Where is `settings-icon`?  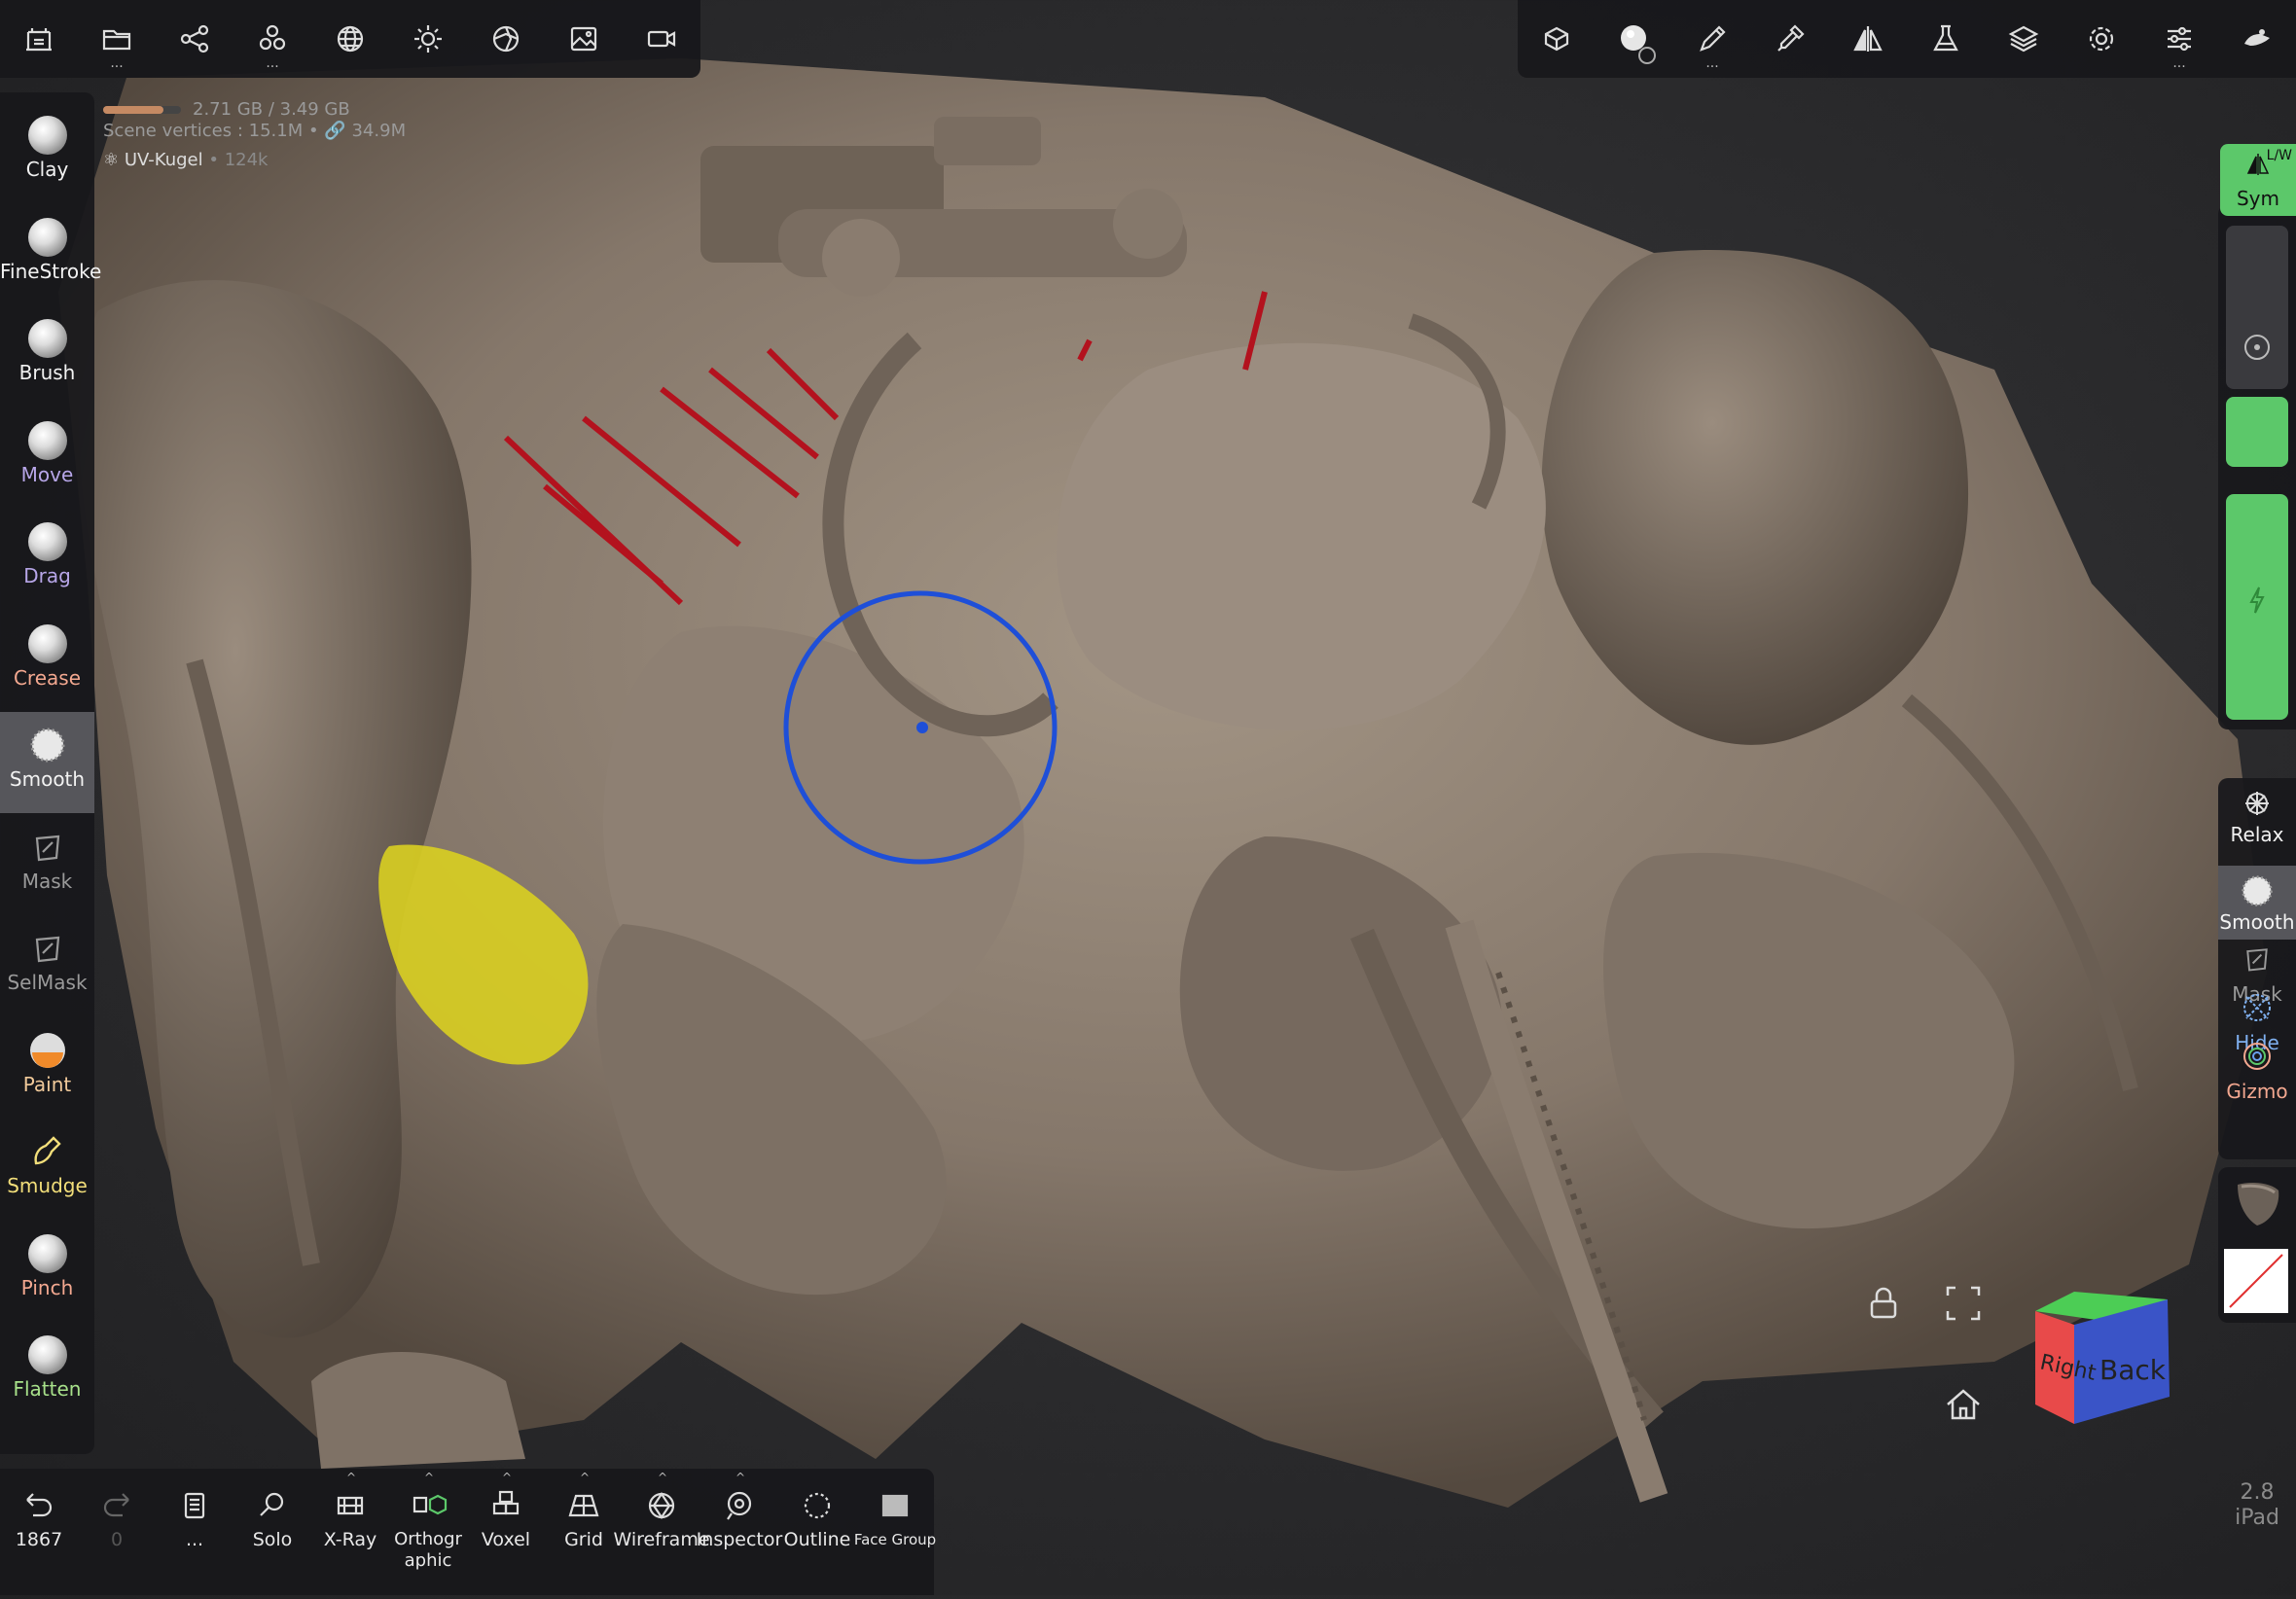 settings-icon is located at coordinates (2101, 39).